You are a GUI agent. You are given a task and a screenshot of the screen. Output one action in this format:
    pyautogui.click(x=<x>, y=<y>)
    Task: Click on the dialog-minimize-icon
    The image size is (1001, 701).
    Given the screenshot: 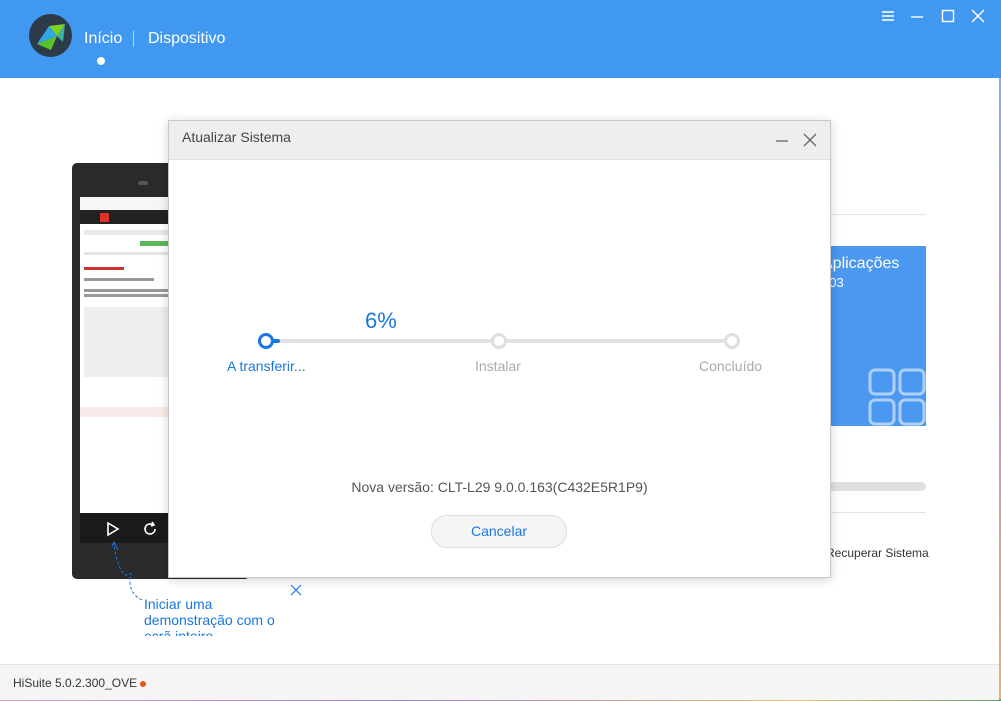 What is the action you would take?
    pyautogui.click(x=782, y=140)
    